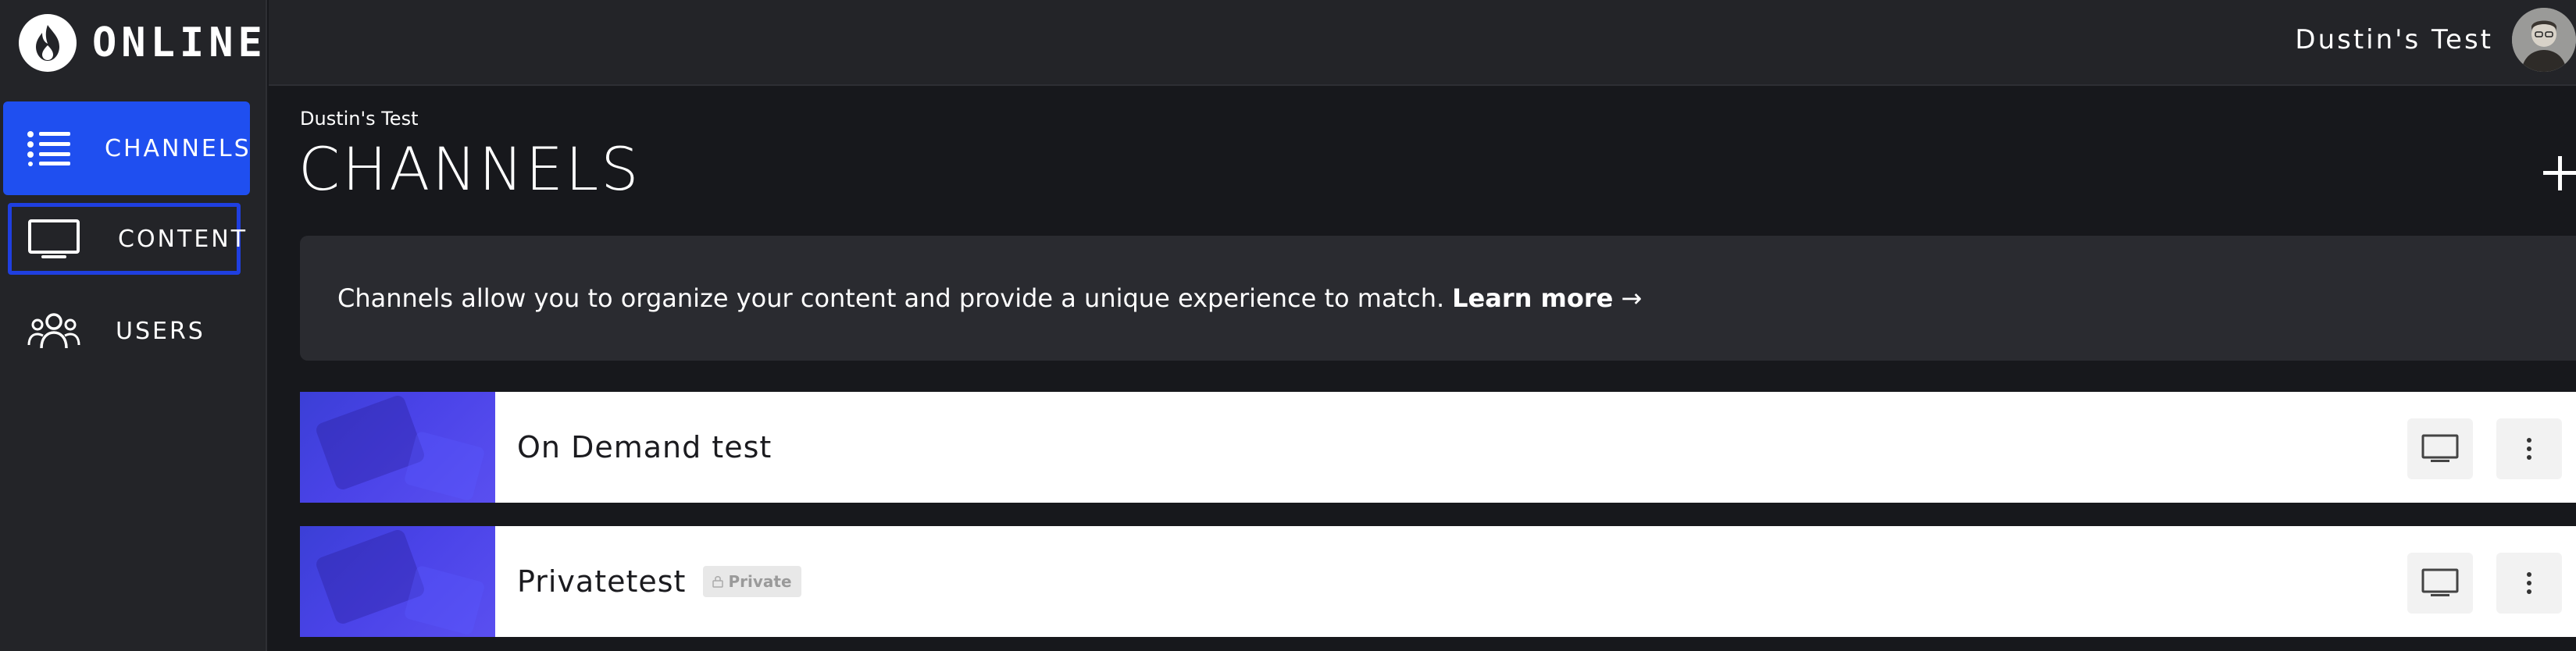 This screenshot has height=651, width=2576. Describe the element at coordinates (1422, 43) in the screenshot. I see `top-bar: Dustin's Test` at that location.